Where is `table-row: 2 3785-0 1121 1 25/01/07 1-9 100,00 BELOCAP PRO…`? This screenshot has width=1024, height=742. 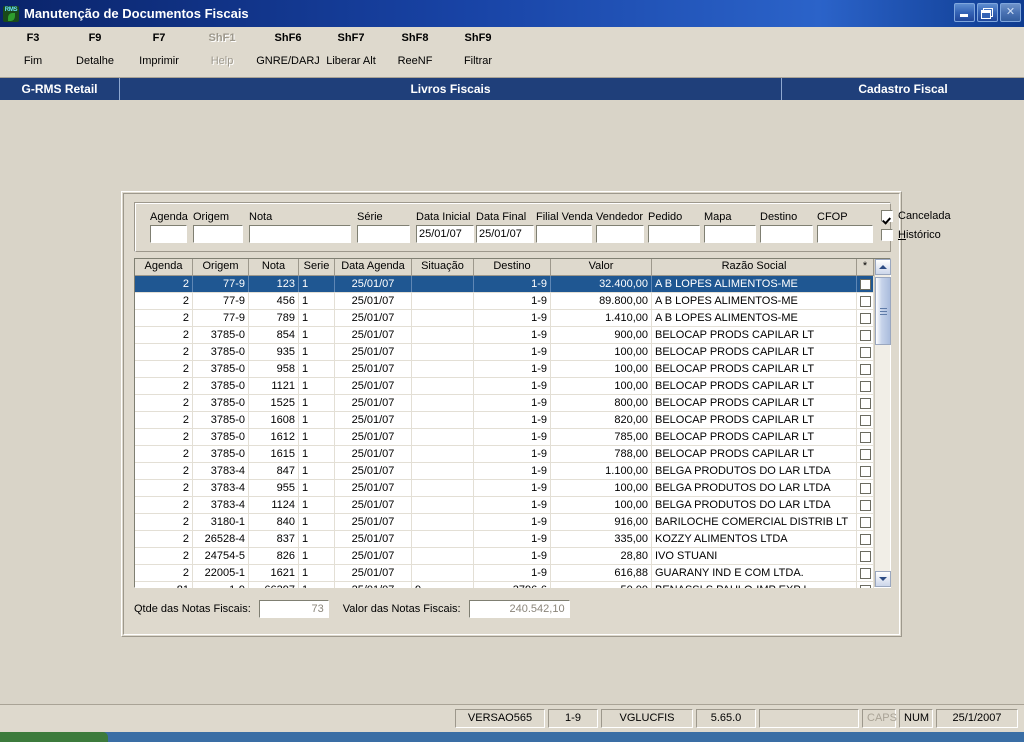
table-row: 2 3785-0 1121 1 25/01/07 1-9 100,00 BELOCAP PRO… is located at coordinates (504, 386).